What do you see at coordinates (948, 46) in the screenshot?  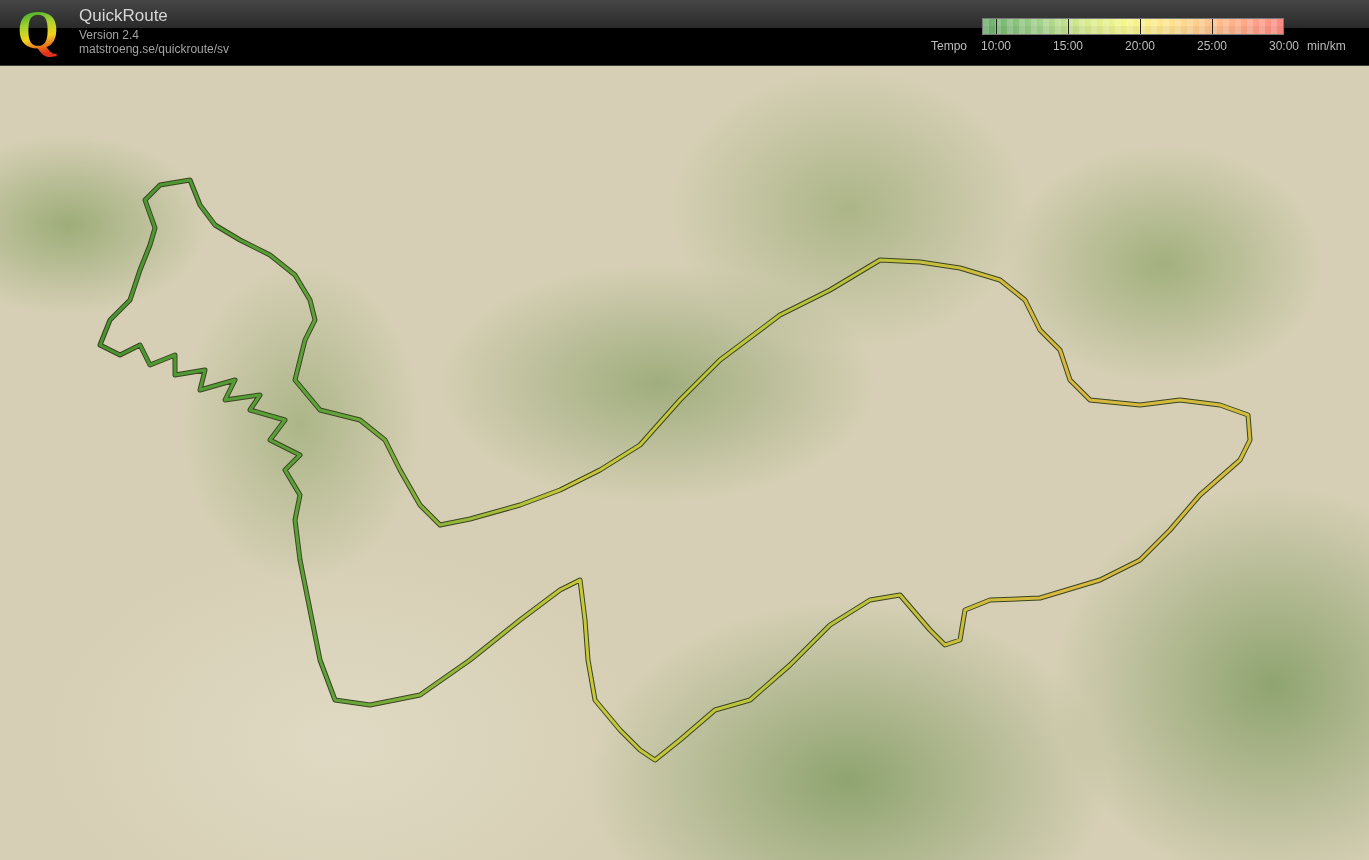 I see `tempo-label: Tempo` at bounding box center [948, 46].